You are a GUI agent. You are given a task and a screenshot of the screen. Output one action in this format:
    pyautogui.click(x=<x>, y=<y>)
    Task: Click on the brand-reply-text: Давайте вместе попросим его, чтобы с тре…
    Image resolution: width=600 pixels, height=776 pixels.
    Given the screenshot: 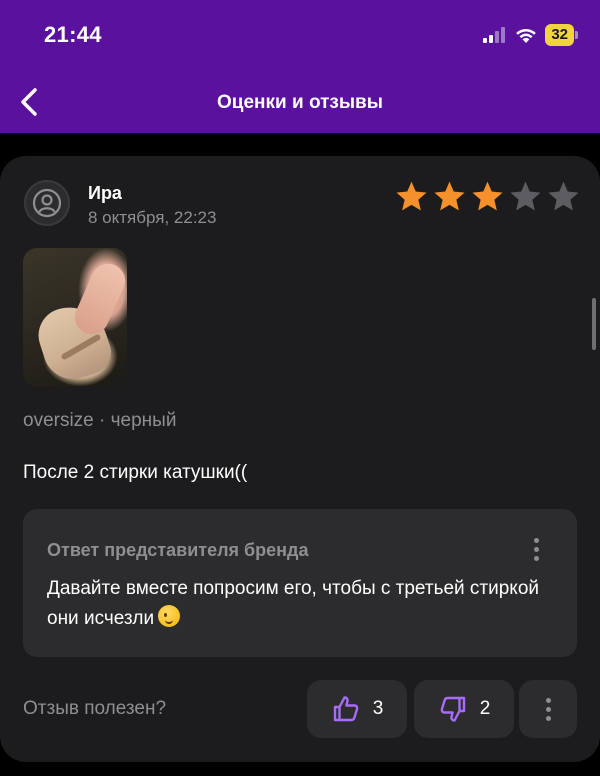 What is the action you would take?
    pyautogui.click(x=293, y=603)
    